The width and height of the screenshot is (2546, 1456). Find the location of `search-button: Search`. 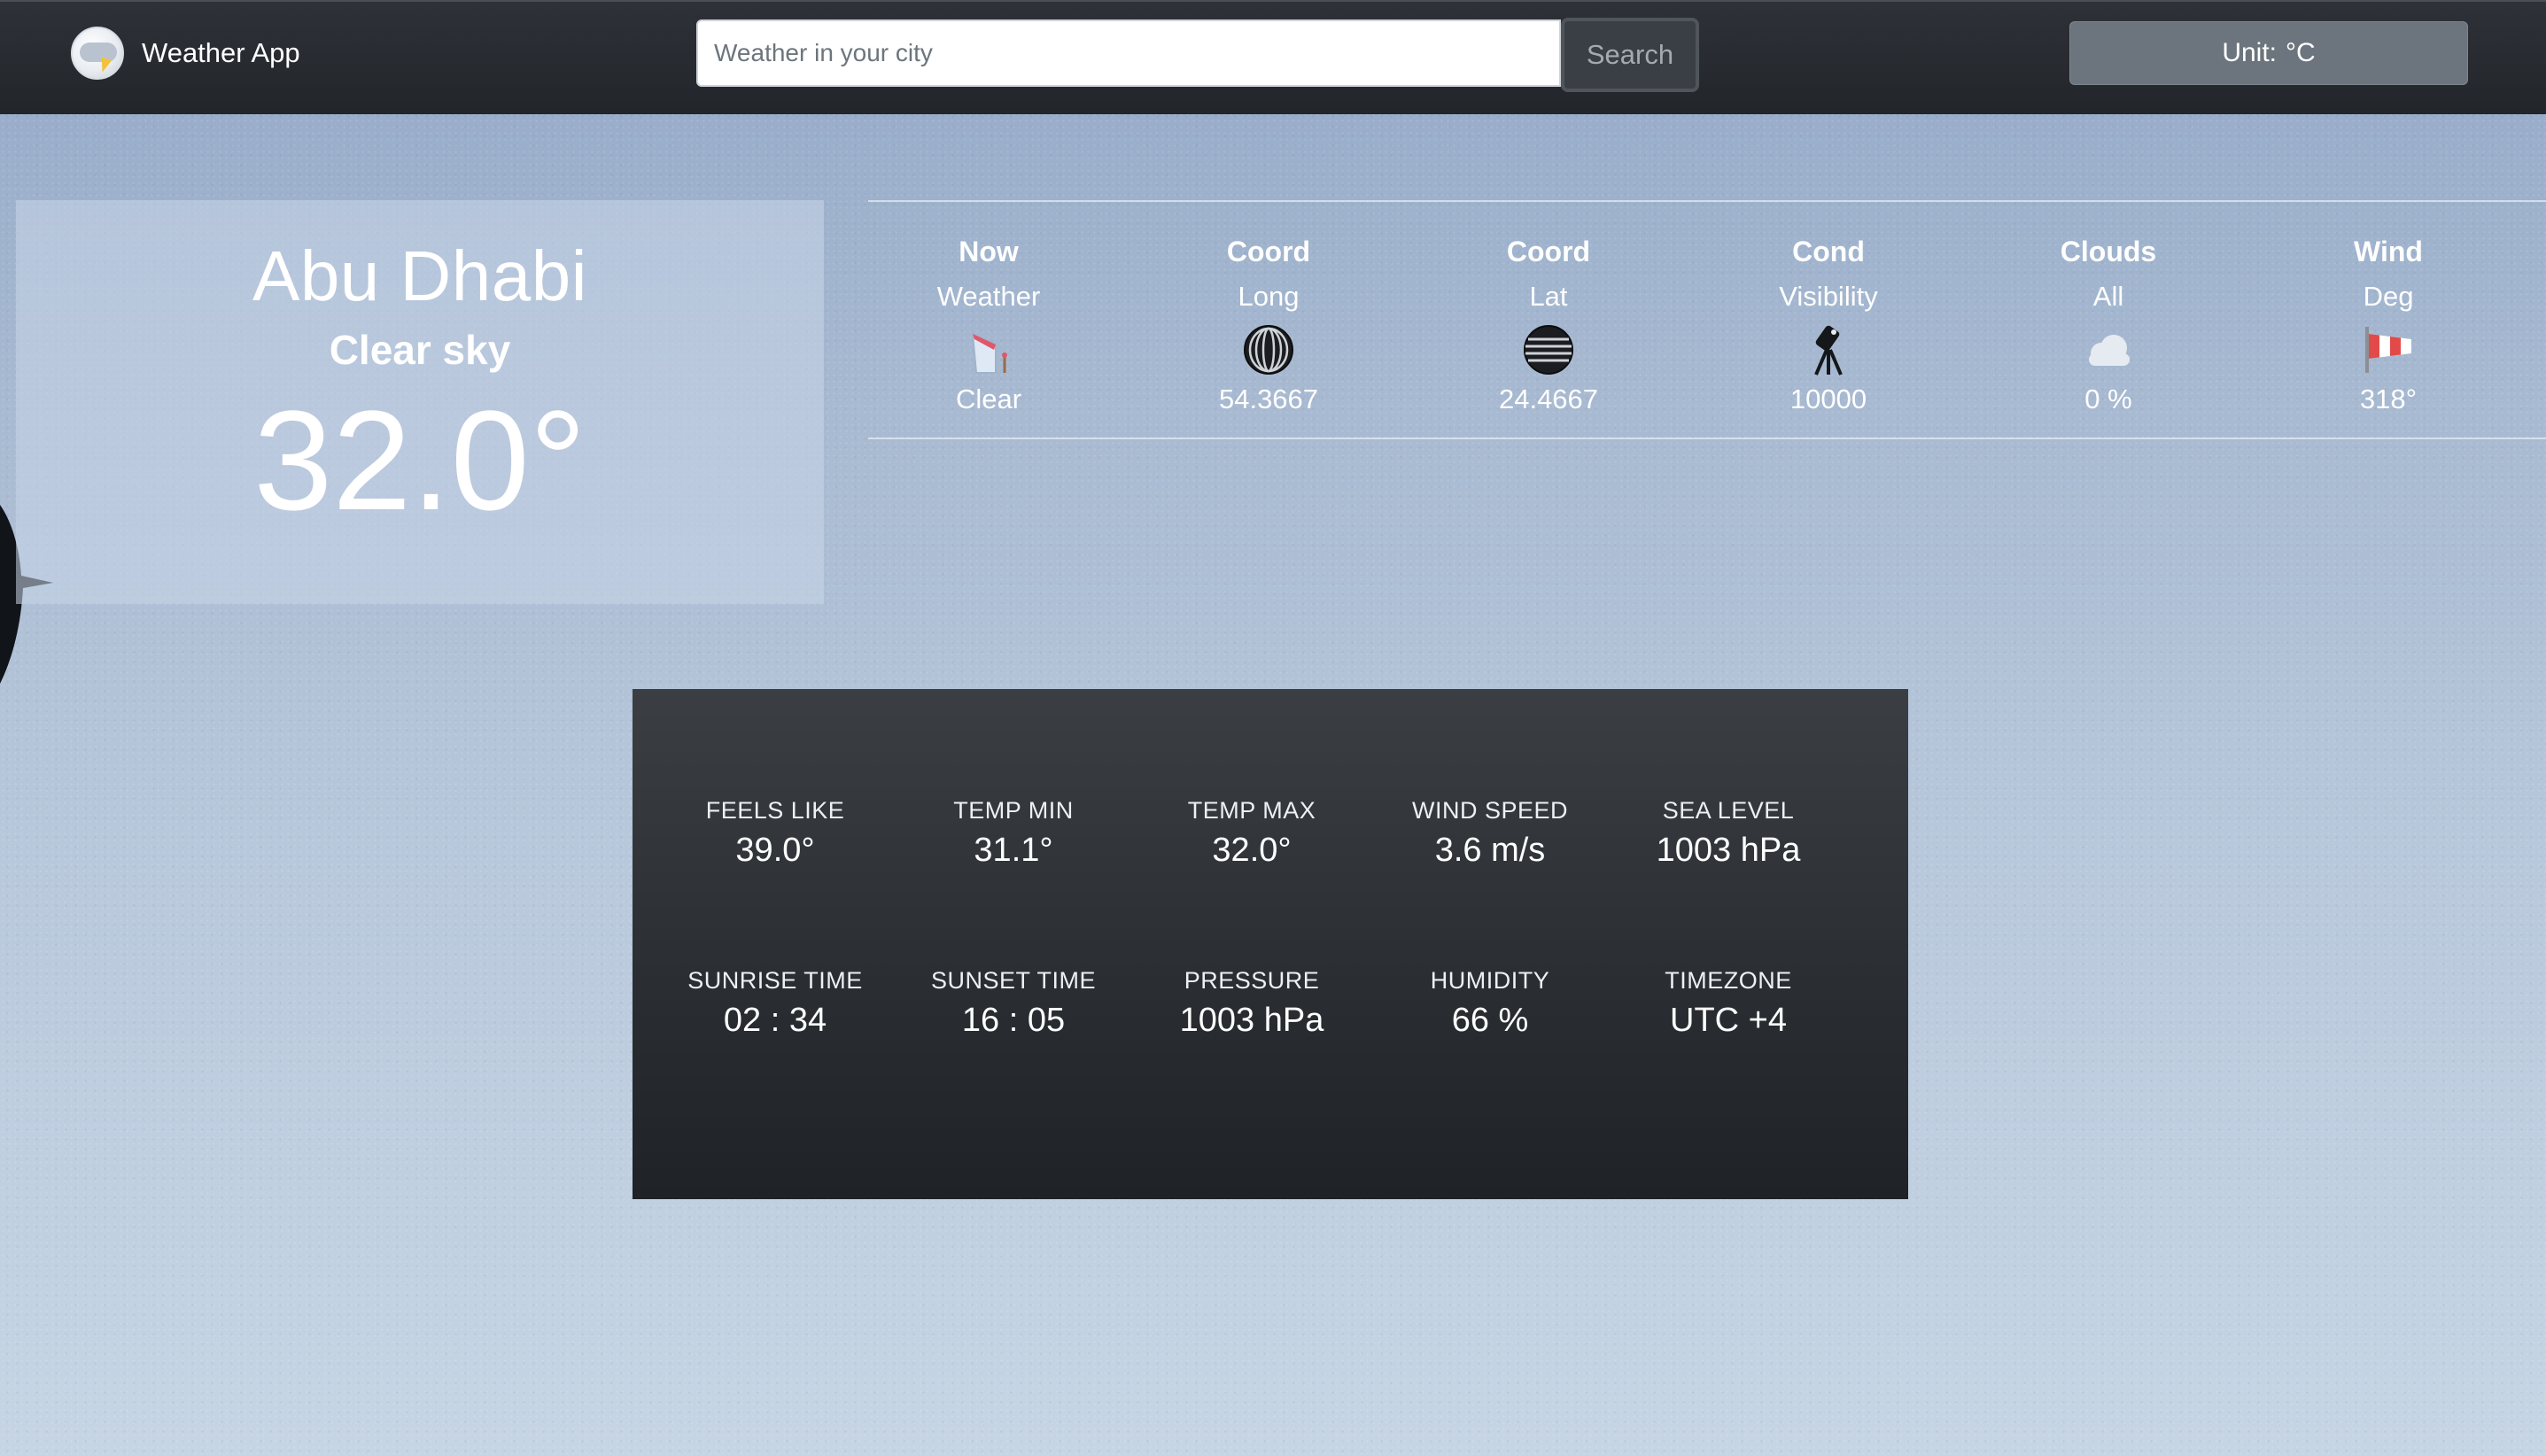

search-button: Search is located at coordinates (1630, 55).